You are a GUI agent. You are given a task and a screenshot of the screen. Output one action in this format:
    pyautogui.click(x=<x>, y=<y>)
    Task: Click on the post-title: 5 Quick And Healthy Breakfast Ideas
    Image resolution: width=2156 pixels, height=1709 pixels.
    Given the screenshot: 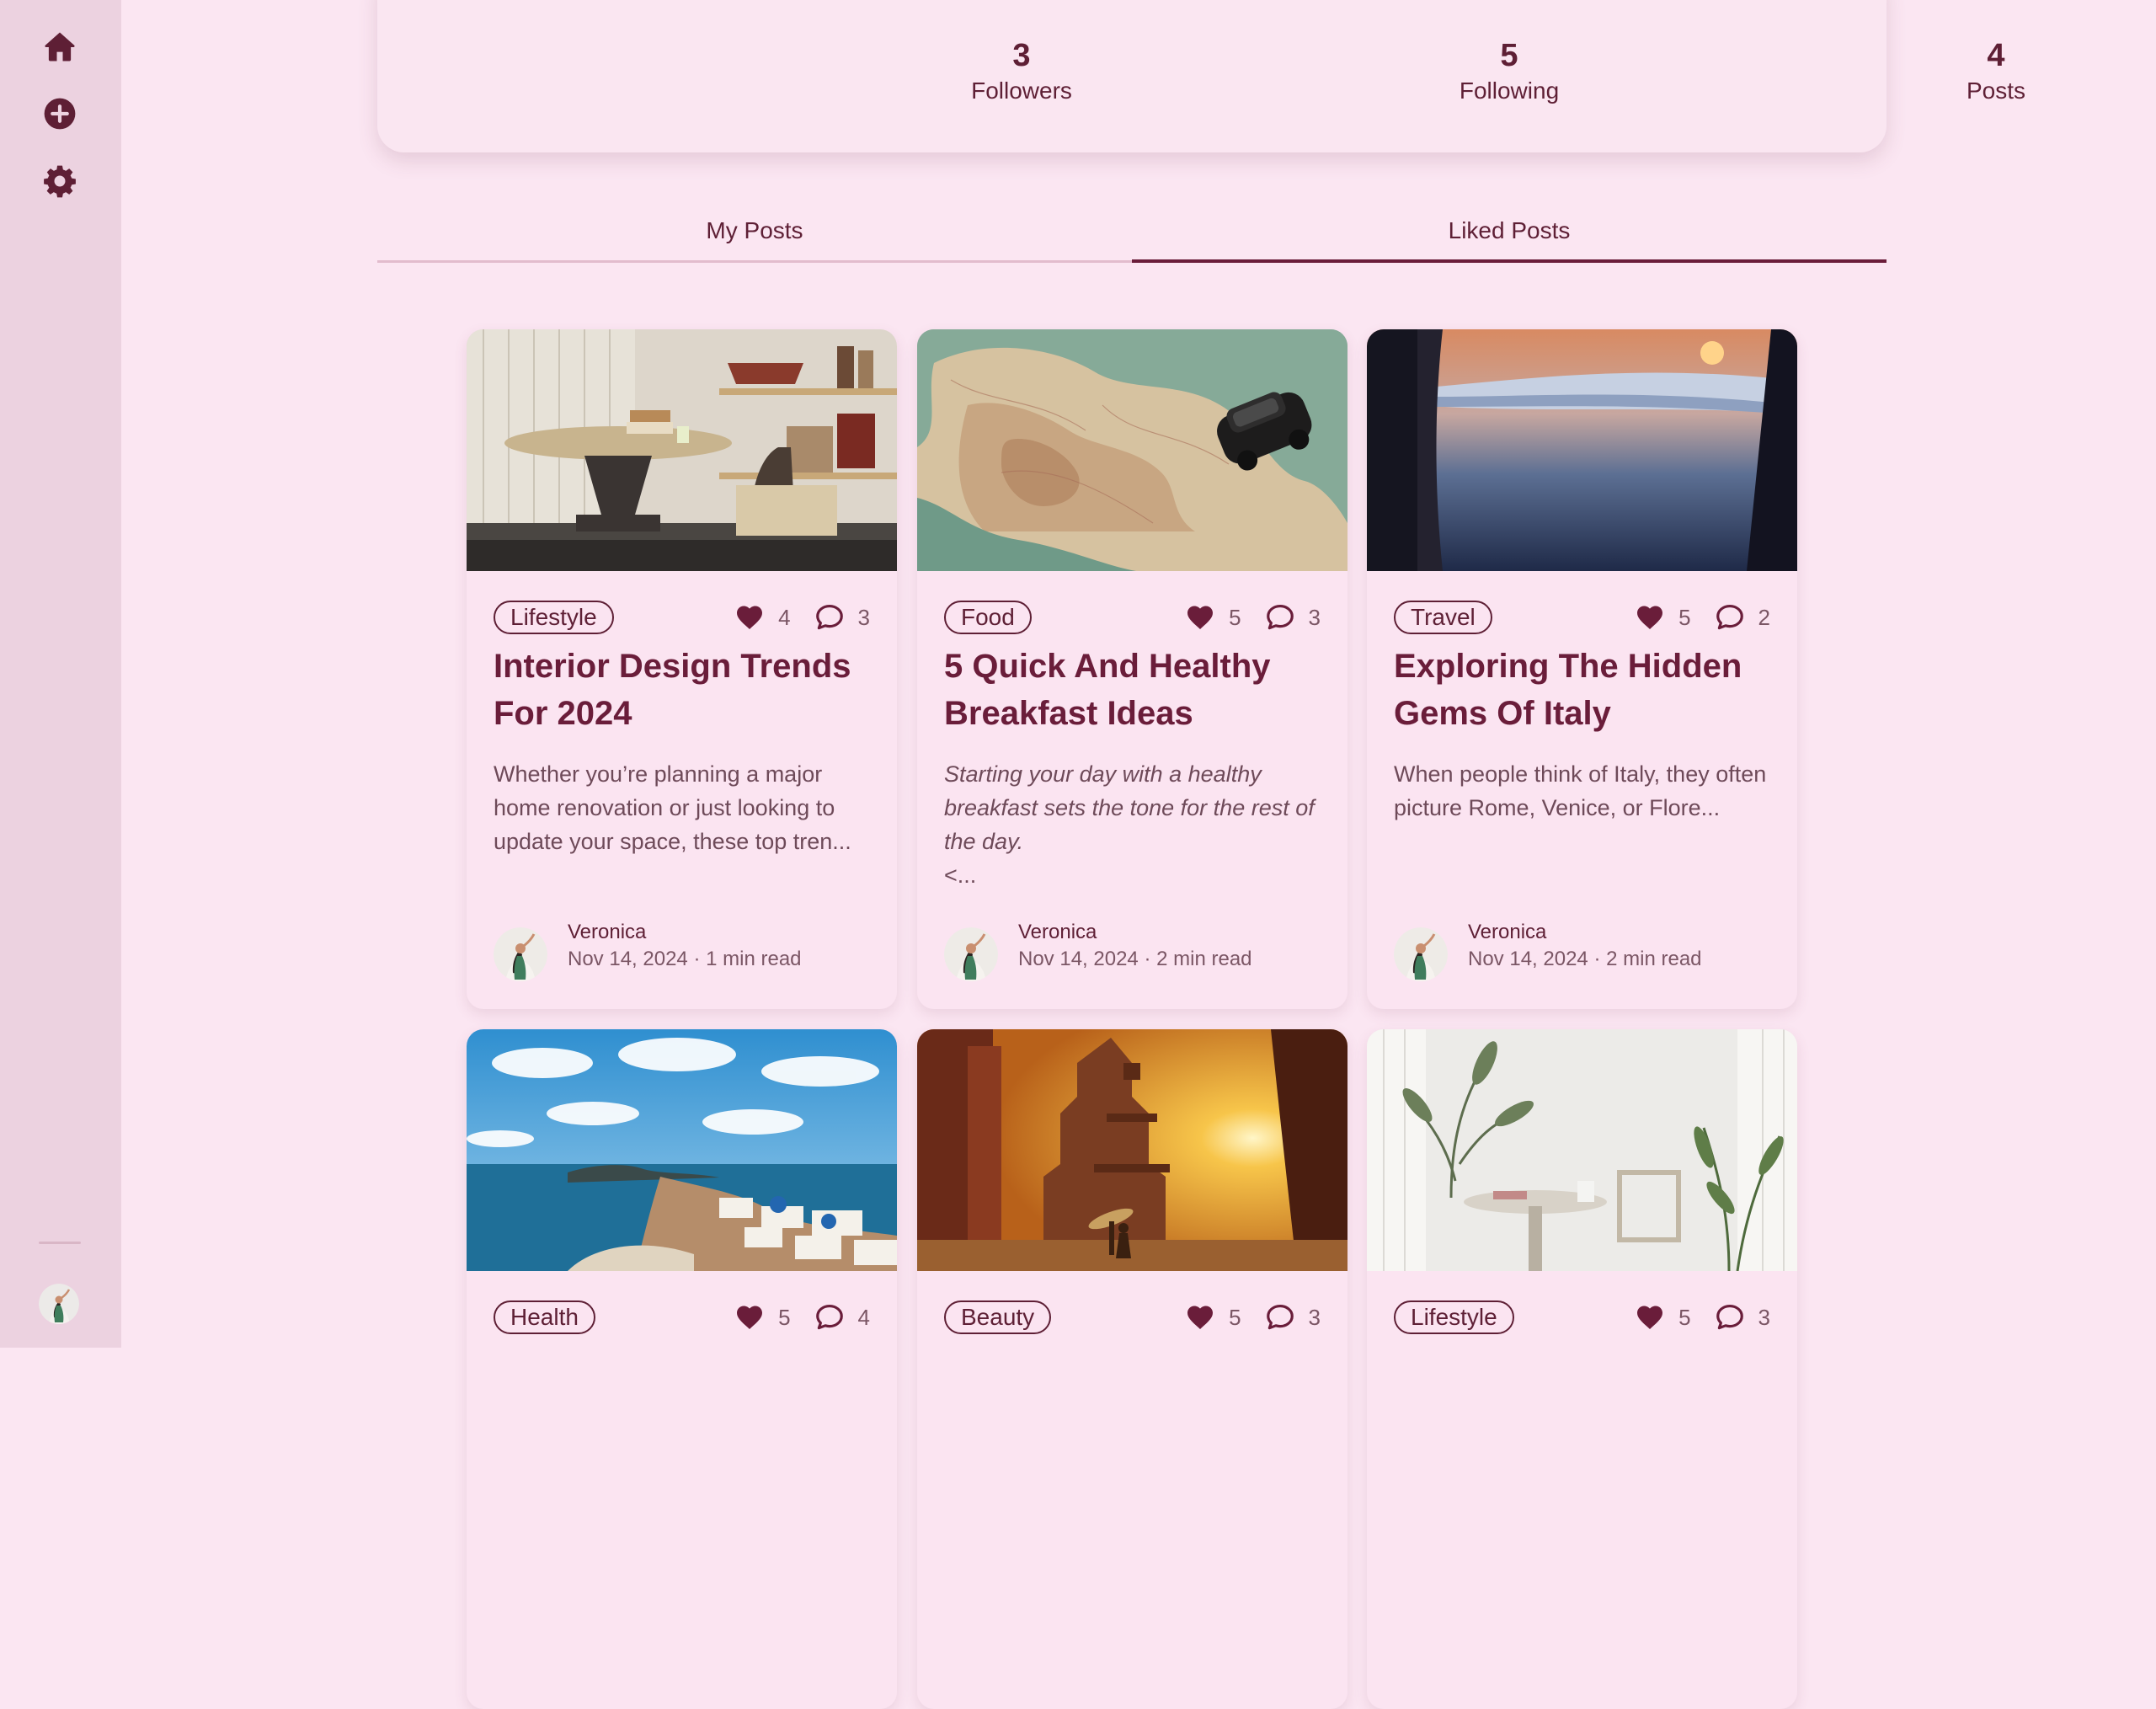 What is the action you would take?
    pyautogui.click(x=1132, y=690)
    